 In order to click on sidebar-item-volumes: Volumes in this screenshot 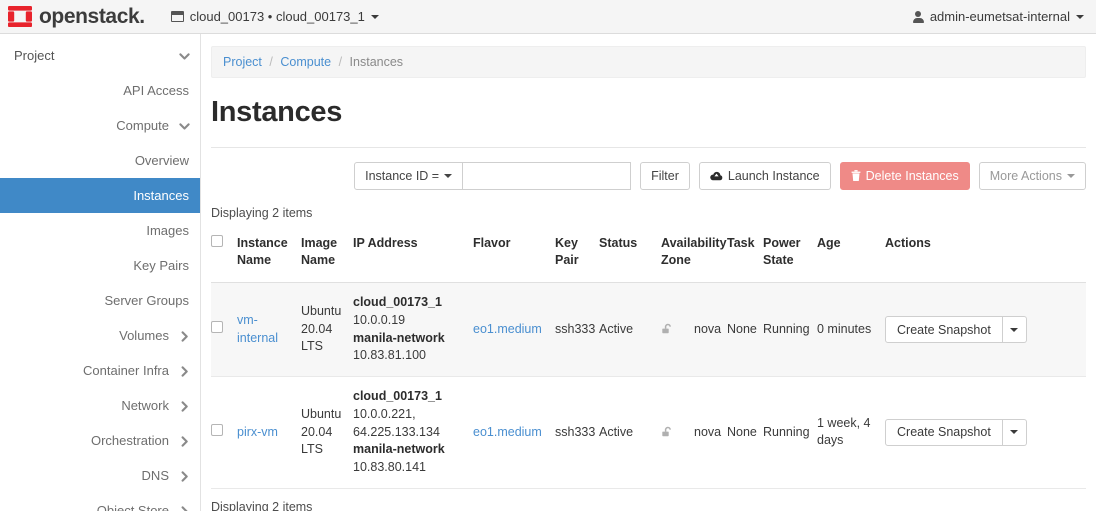, I will do `click(100, 335)`.